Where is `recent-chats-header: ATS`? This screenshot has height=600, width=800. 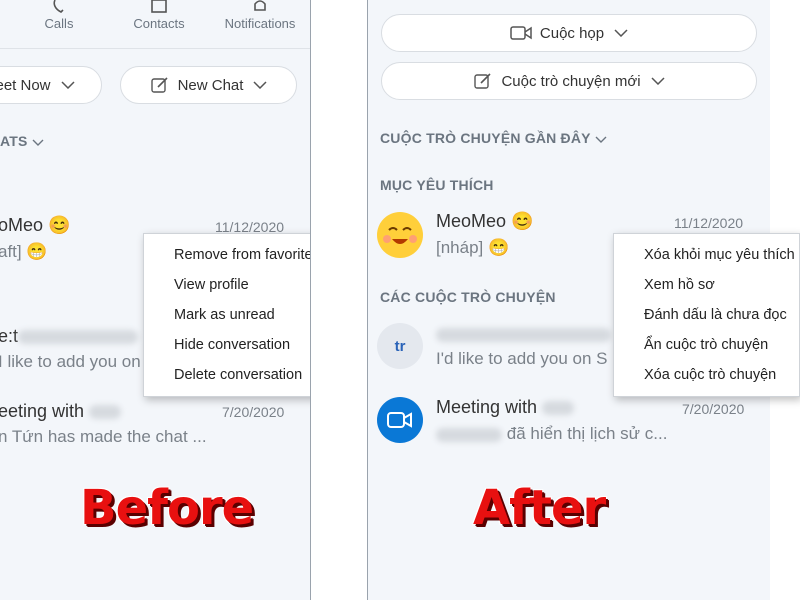 recent-chats-header: ATS is located at coordinates (22, 141).